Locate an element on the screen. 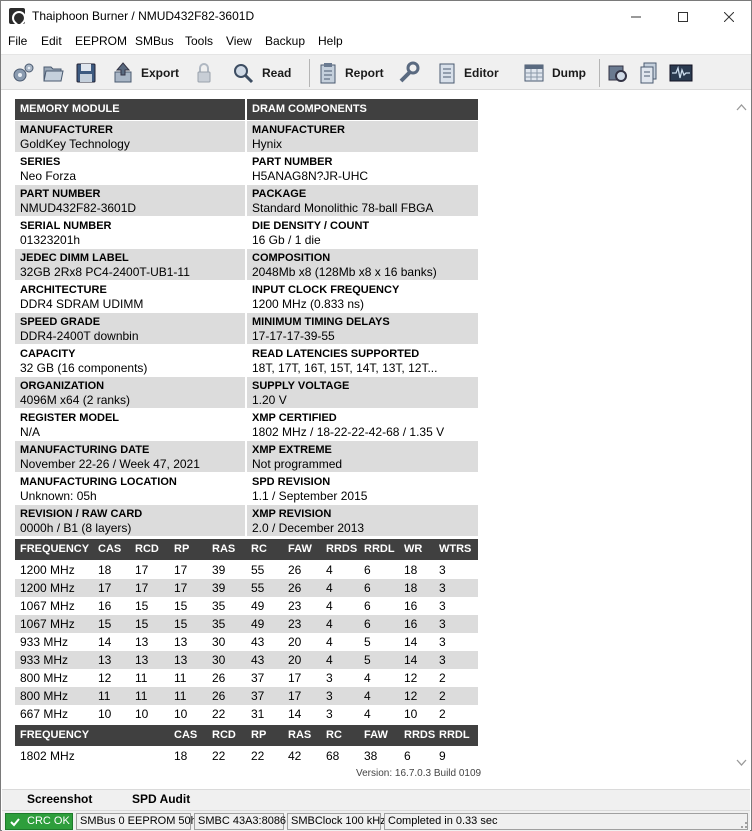 The height and width of the screenshot is (831, 752). column-header: RP is located at coordinates (182, 549).